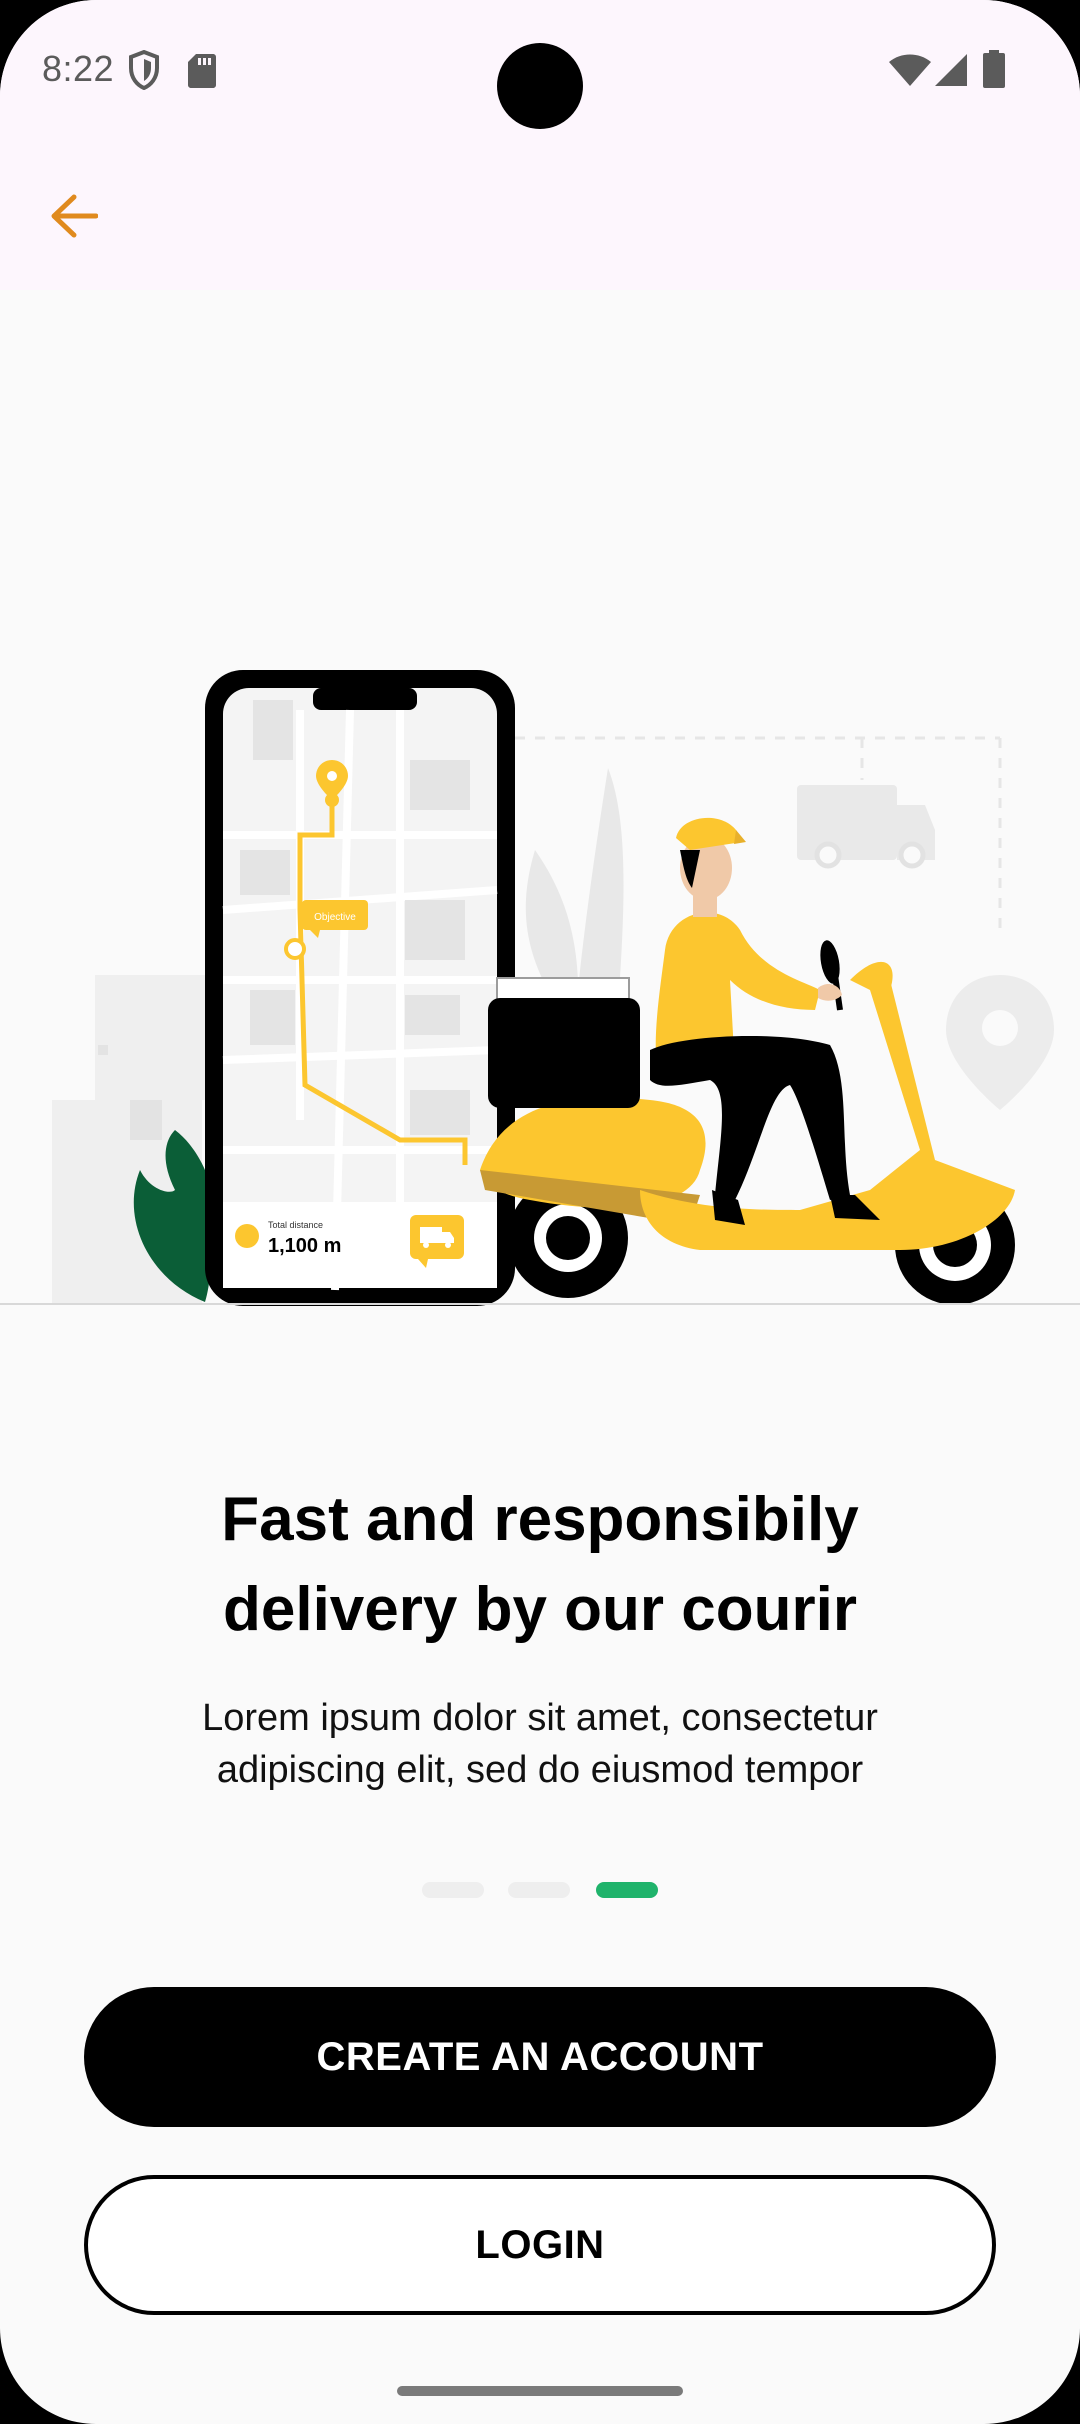 The image size is (1080, 2424). I want to click on page-indicator, so click(540, 1890).